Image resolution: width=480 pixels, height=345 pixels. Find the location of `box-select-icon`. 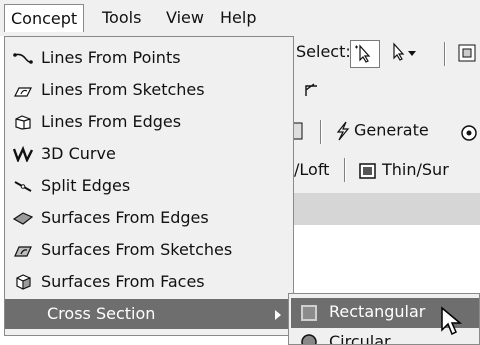

box-select-icon is located at coordinates (467, 53).